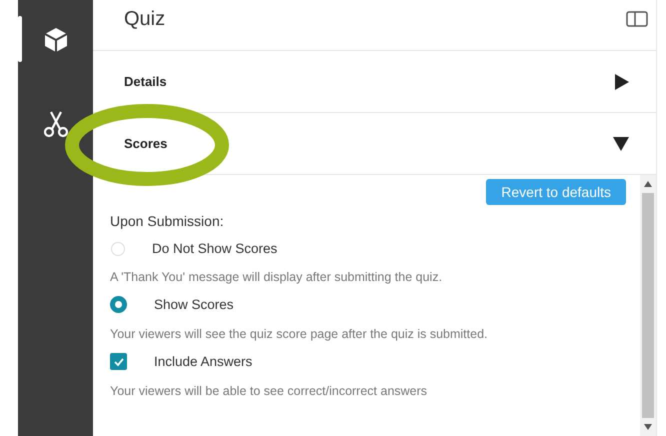 Image resolution: width=666 pixels, height=436 pixels. What do you see at coordinates (55, 124) in the screenshot?
I see `scissors-icon` at bounding box center [55, 124].